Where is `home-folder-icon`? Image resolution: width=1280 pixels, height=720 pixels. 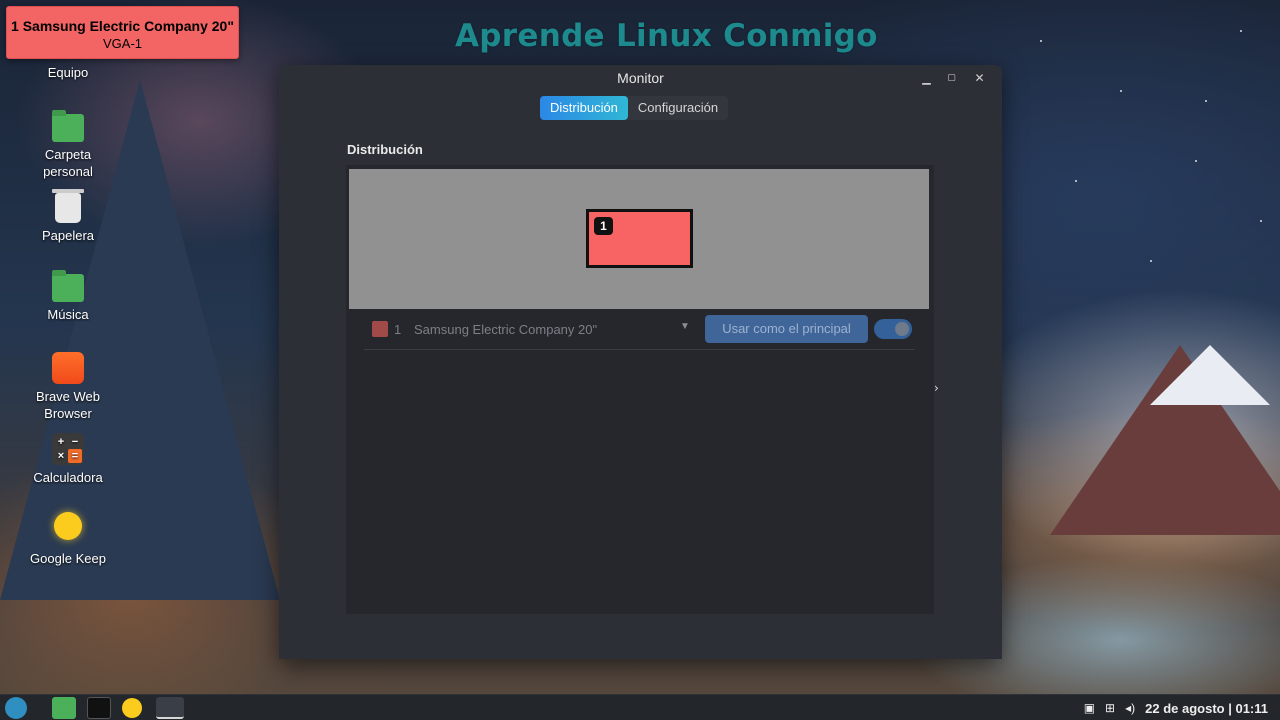 home-folder-icon is located at coordinates (68, 126).